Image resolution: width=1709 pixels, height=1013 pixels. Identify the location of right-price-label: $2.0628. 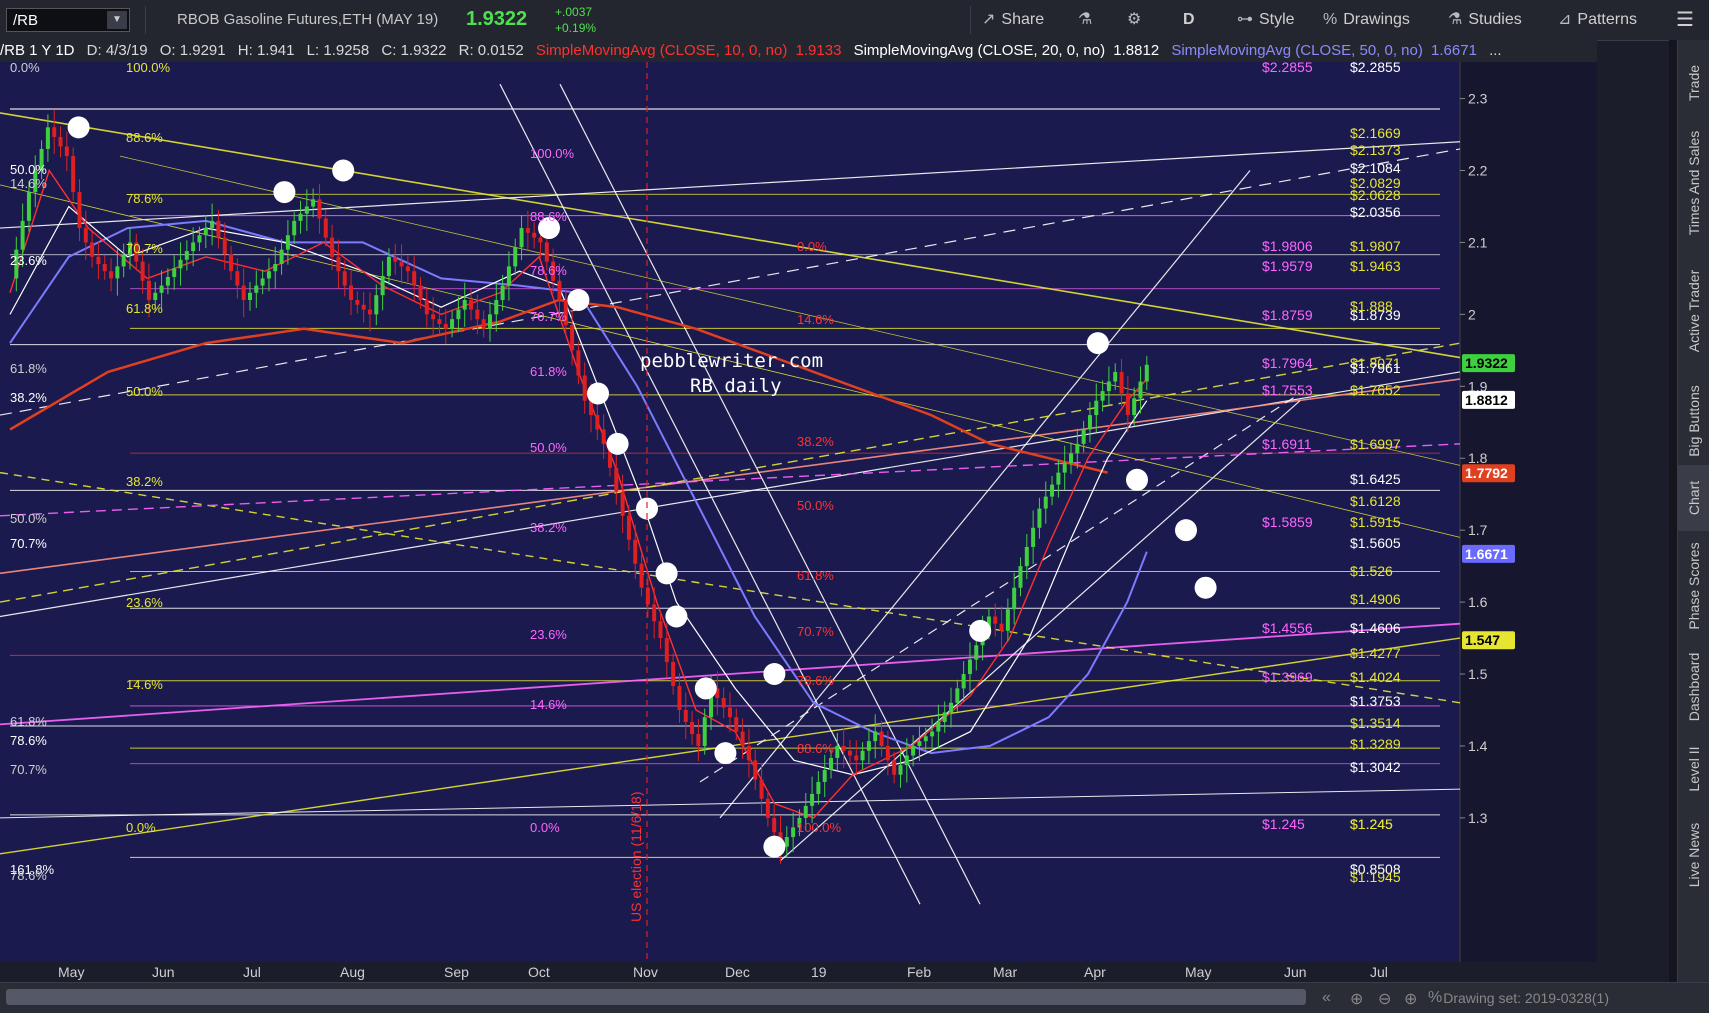
(1375, 195).